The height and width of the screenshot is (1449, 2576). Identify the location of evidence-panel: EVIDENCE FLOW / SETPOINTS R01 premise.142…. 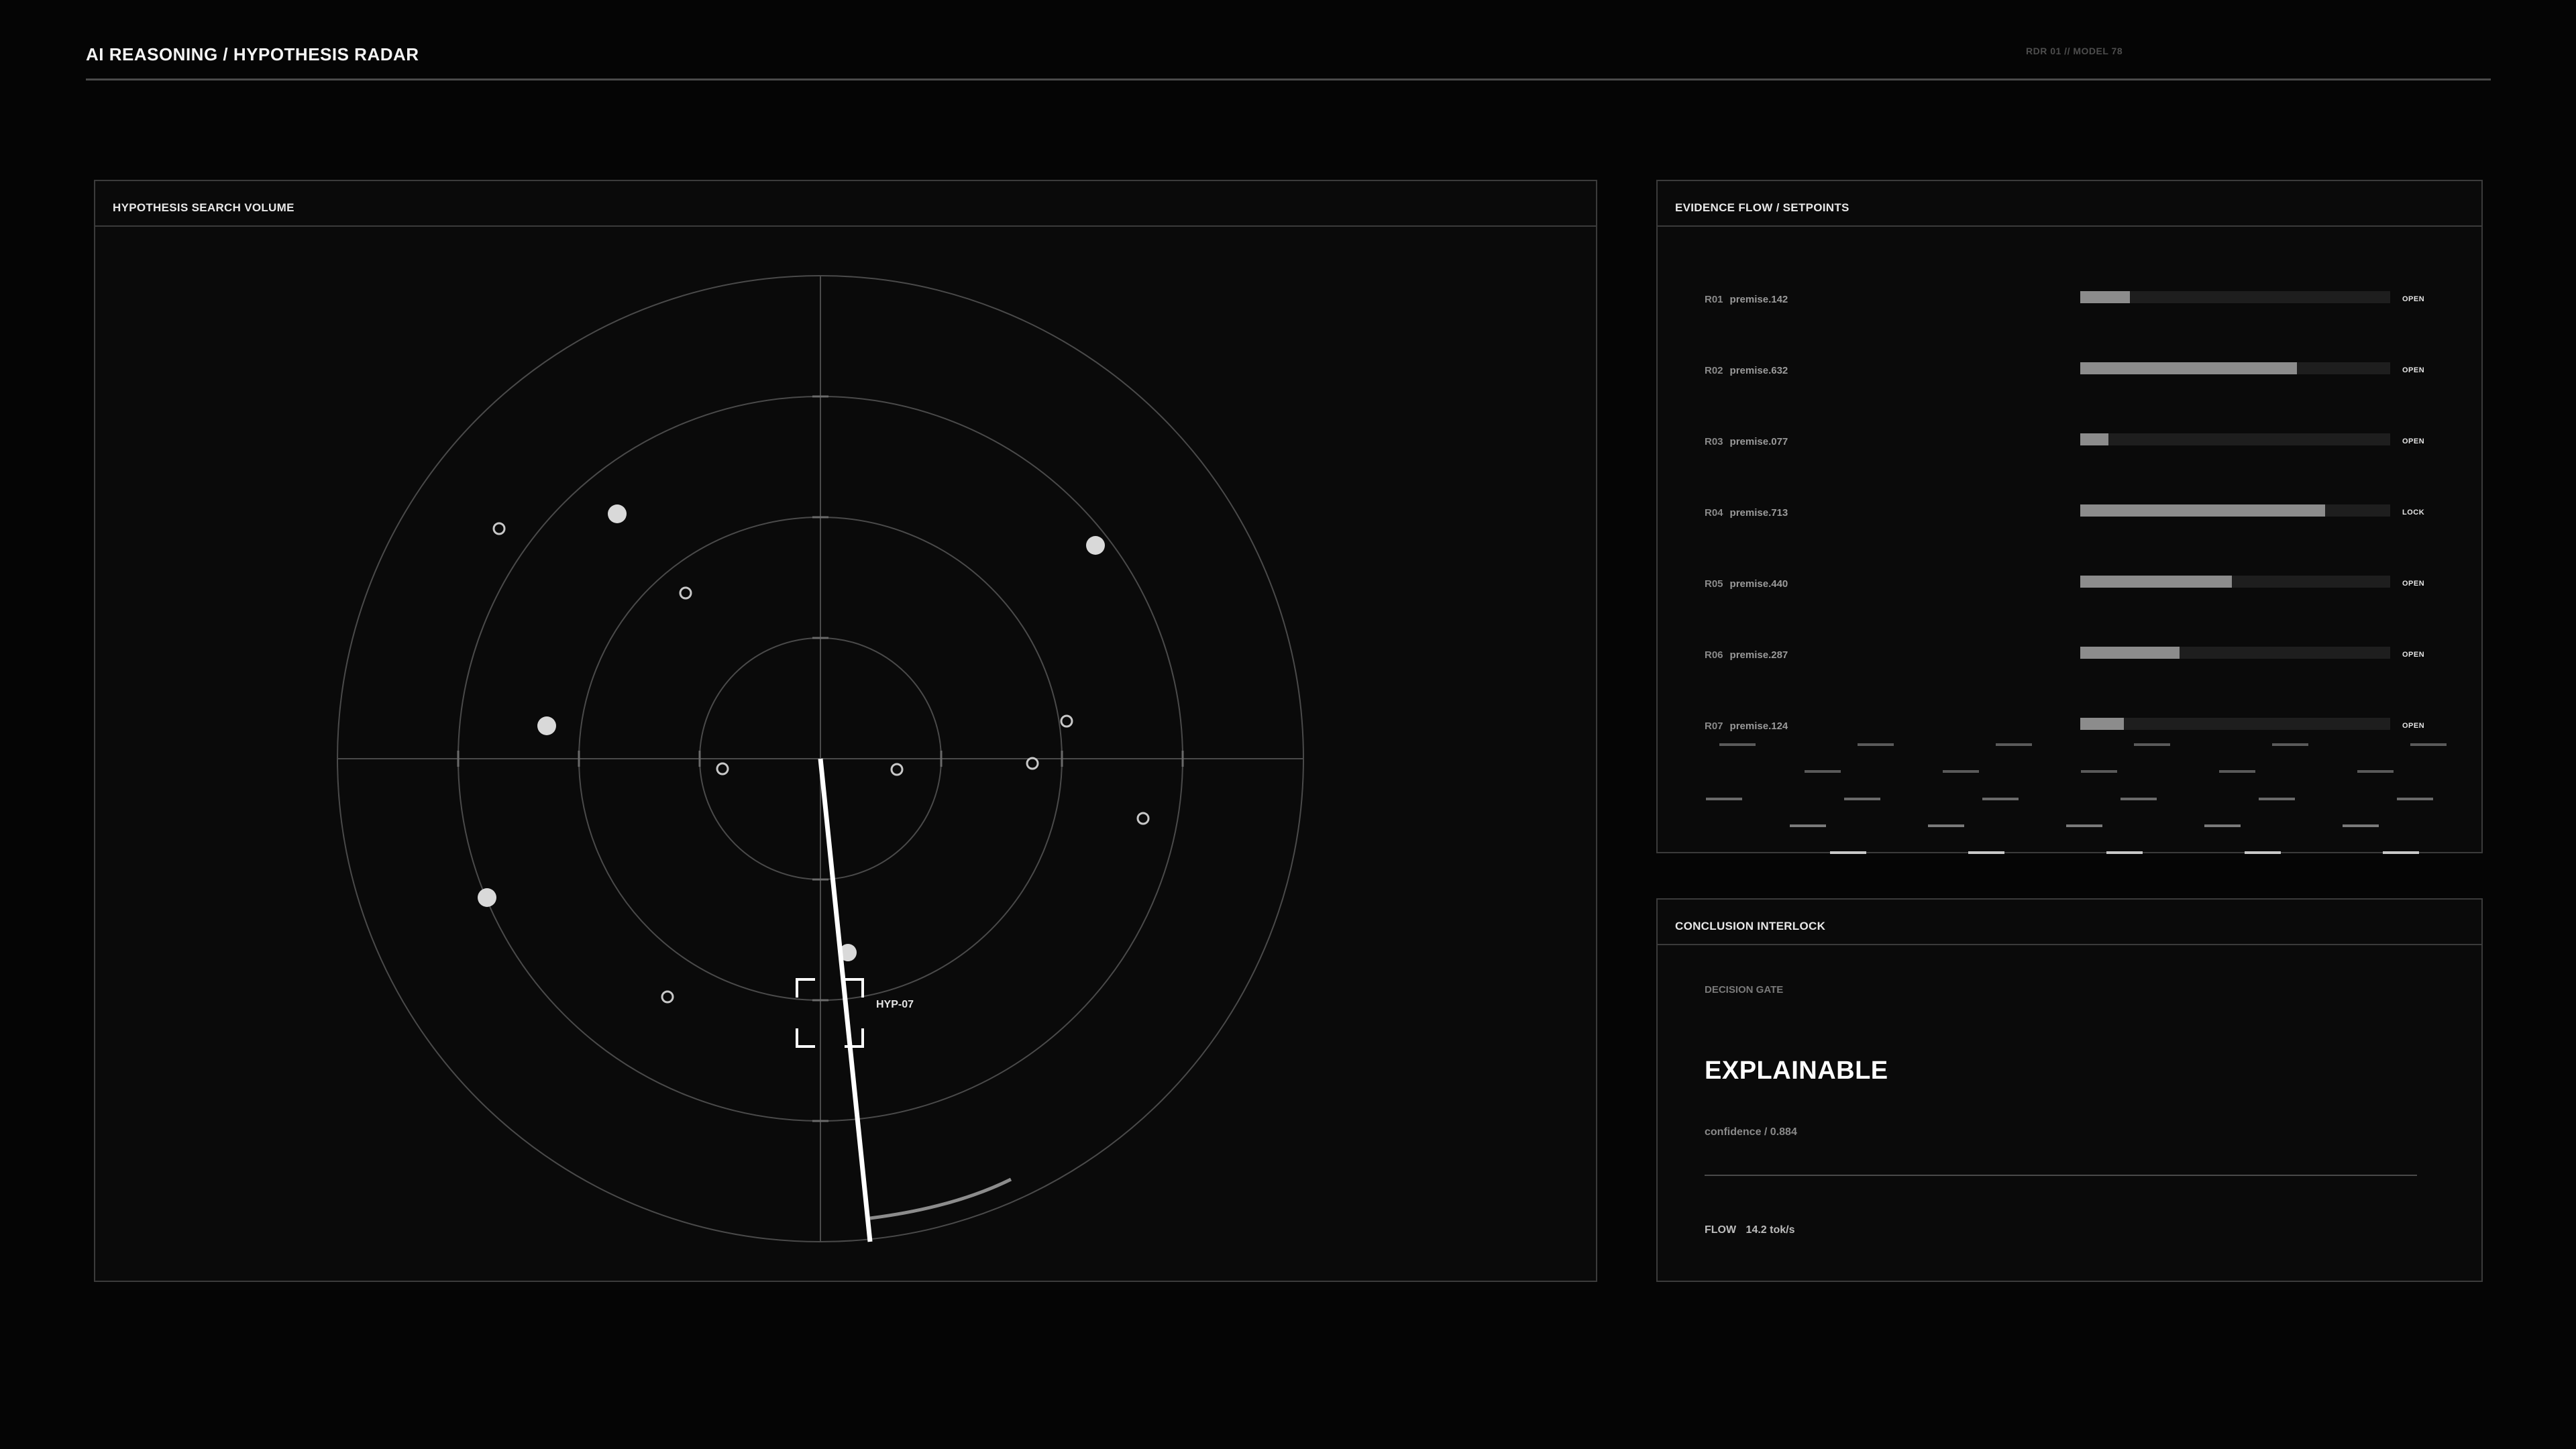
(2070, 517).